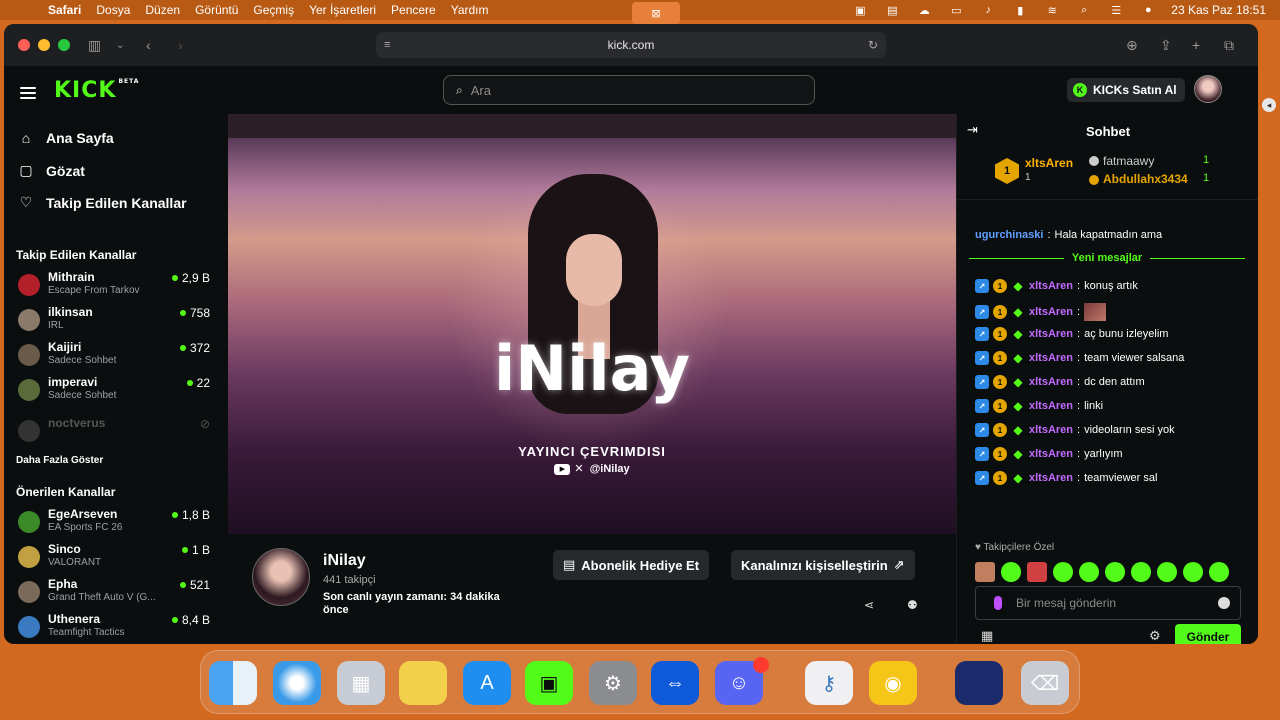 The width and height of the screenshot is (1280, 720). I want to click on menu-yer-isaretleri: Yer İşaretleri, so click(342, 10).